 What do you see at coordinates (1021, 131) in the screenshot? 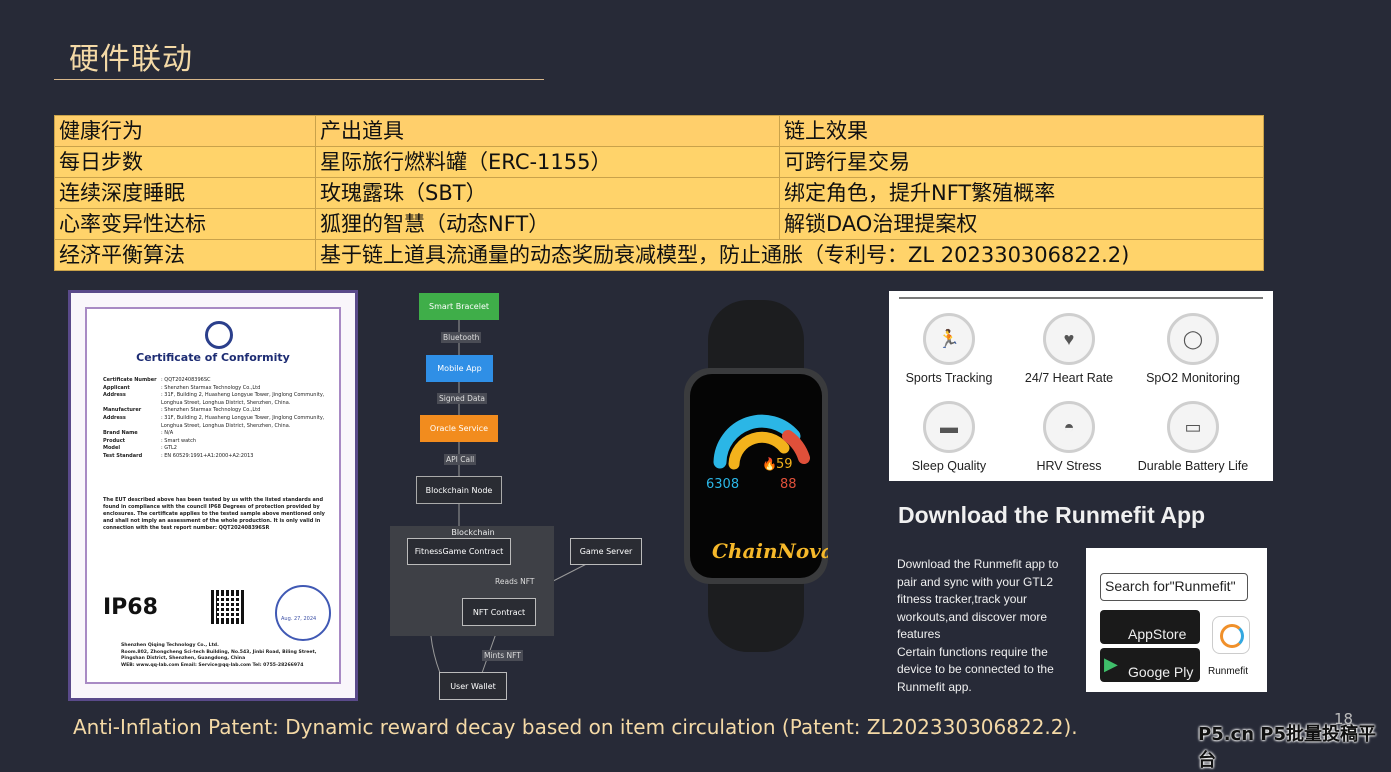
I see `table-header-cell: 链上效果` at bounding box center [1021, 131].